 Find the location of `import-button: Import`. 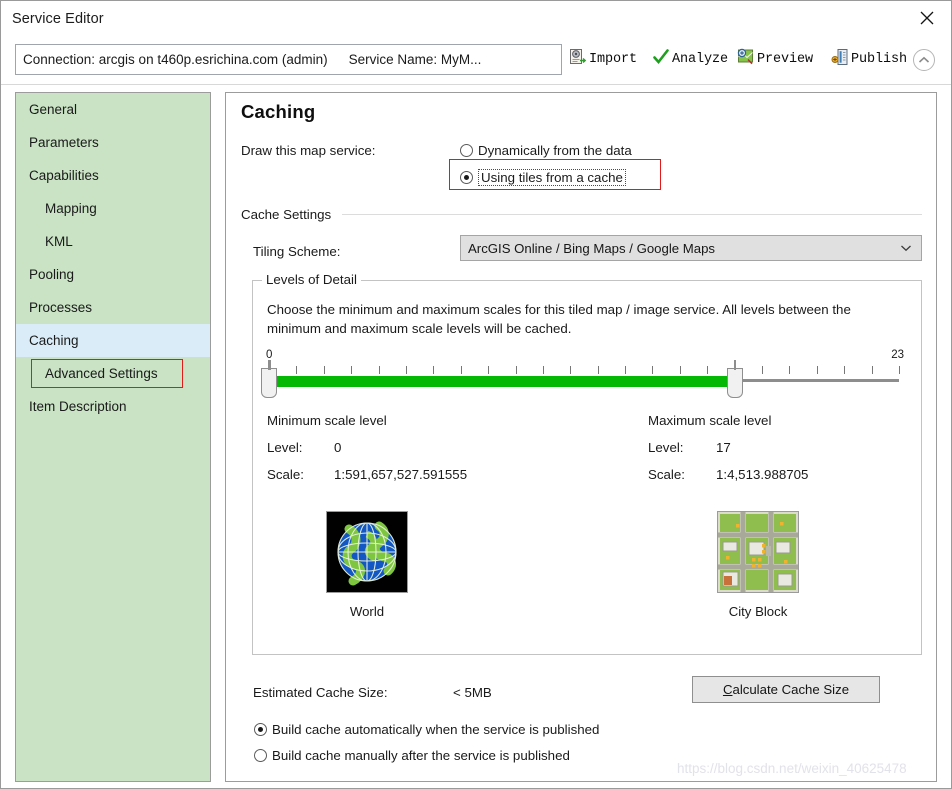

import-button: Import is located at coordinates (603, 59).